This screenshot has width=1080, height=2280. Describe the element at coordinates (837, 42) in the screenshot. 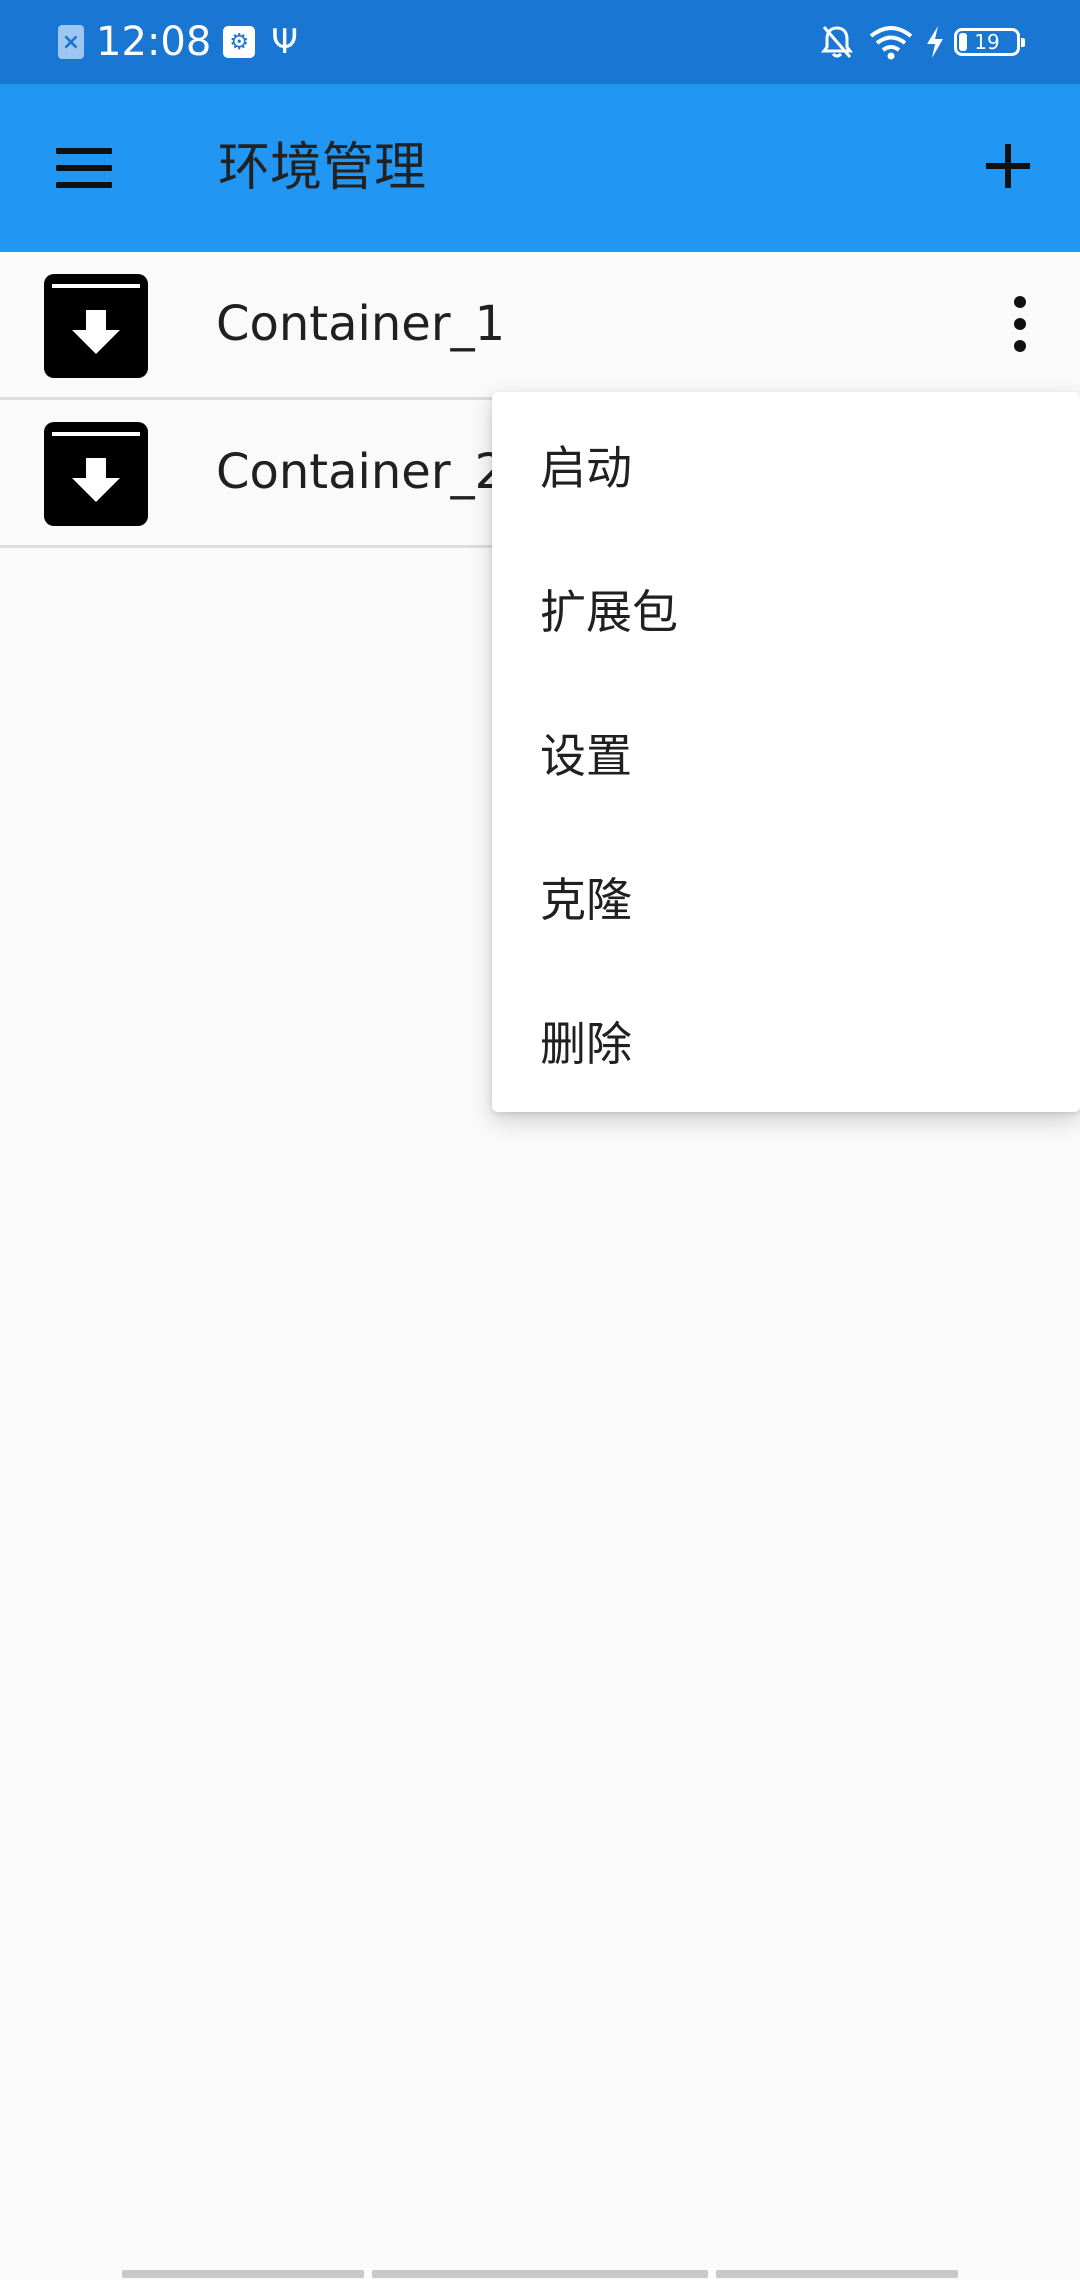

I see `bell-off-icon` at that location.